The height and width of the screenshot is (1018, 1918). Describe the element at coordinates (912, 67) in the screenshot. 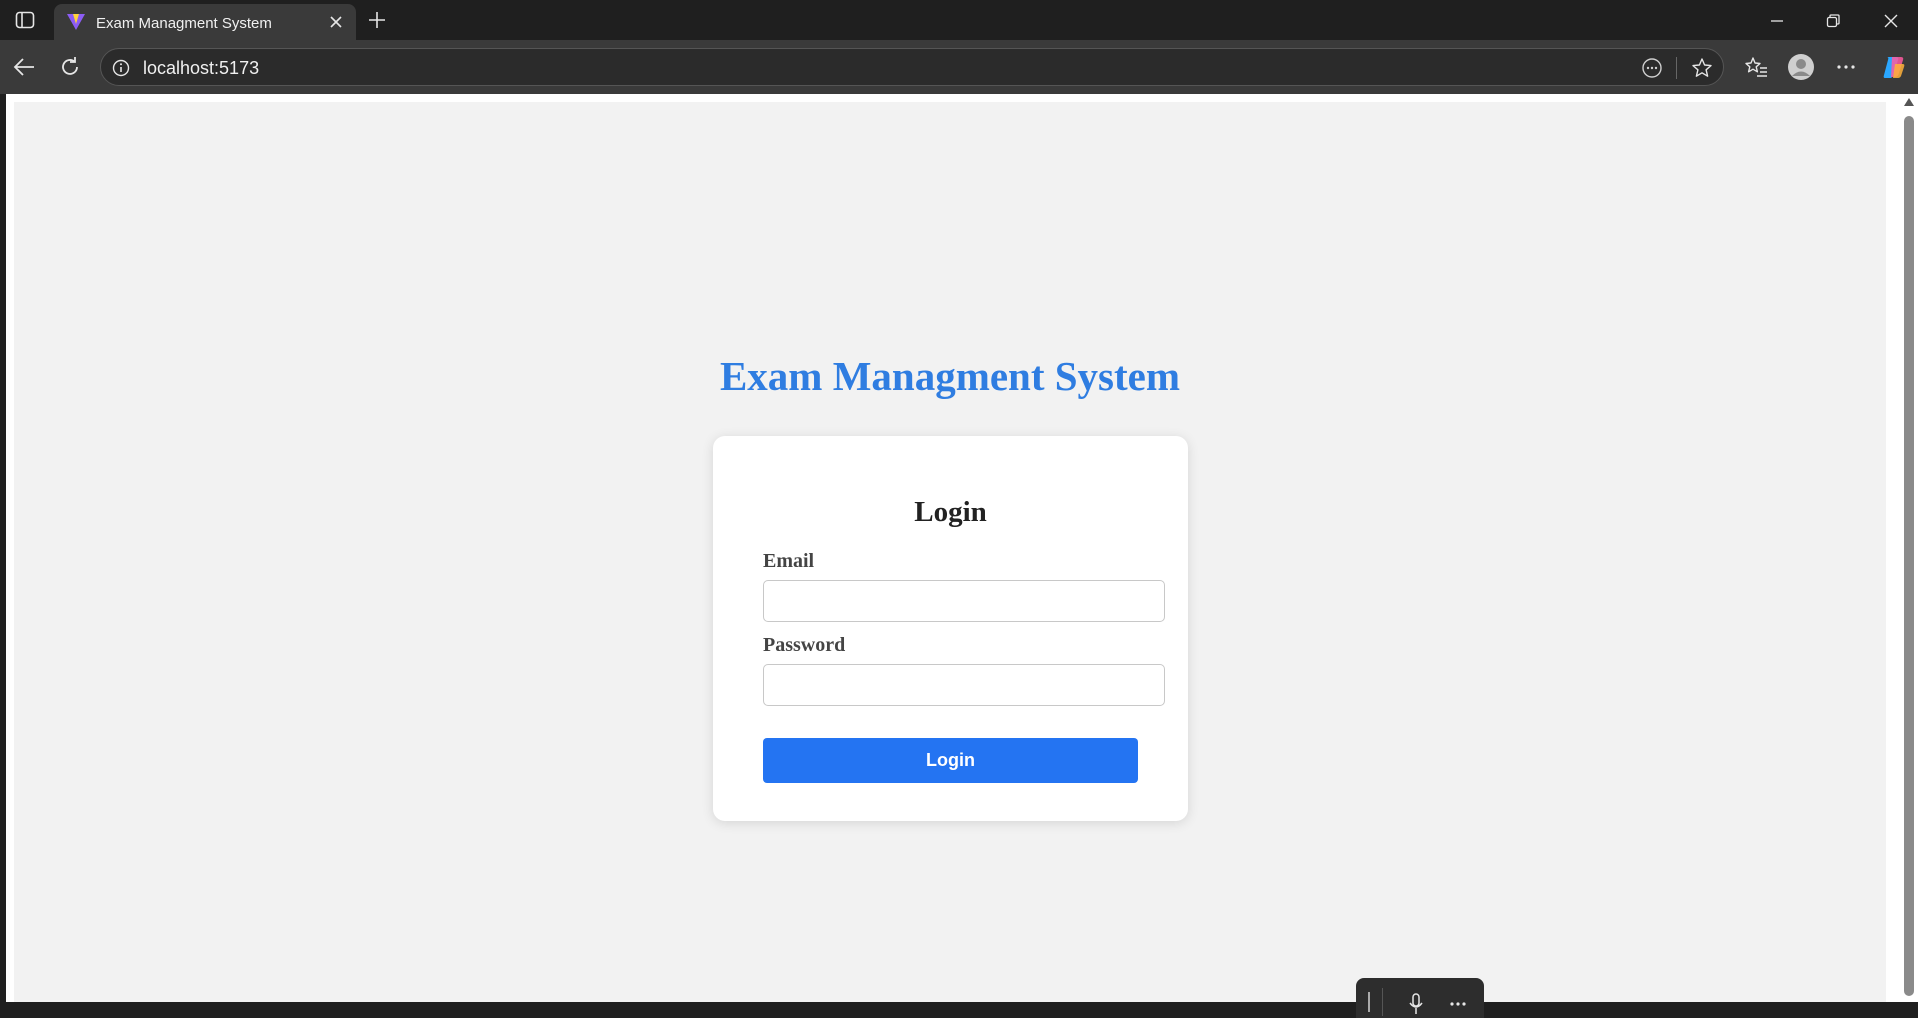

I see `address-bar: localhost:5173` at that location.